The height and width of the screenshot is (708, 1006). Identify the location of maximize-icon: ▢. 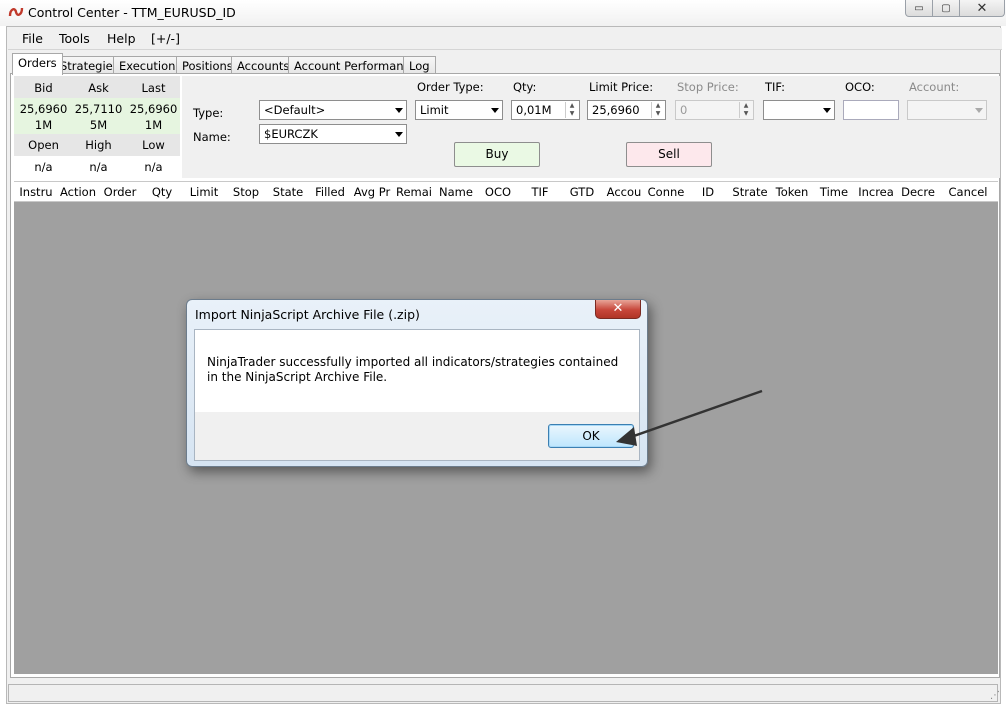
(946, 8).